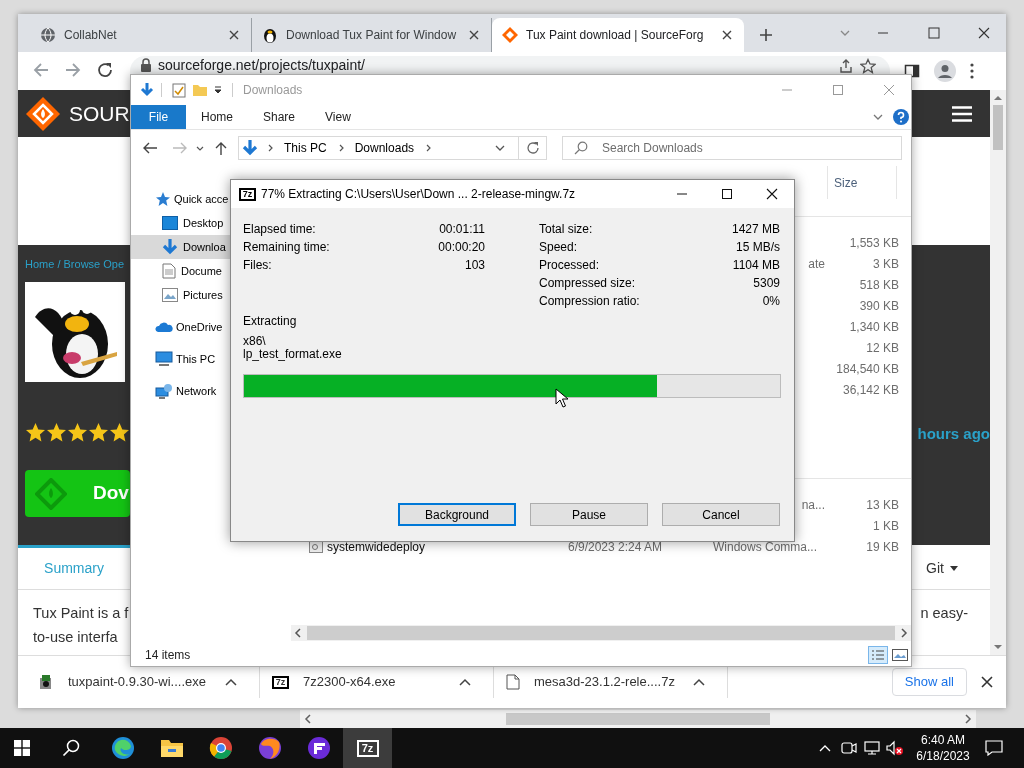 Image resolution: width=1024 pixels, height=768 pixels. What do you see at coordinates (73, 70) in the screenshot?
I see `forward-icon` at bounding box center [73, 70].